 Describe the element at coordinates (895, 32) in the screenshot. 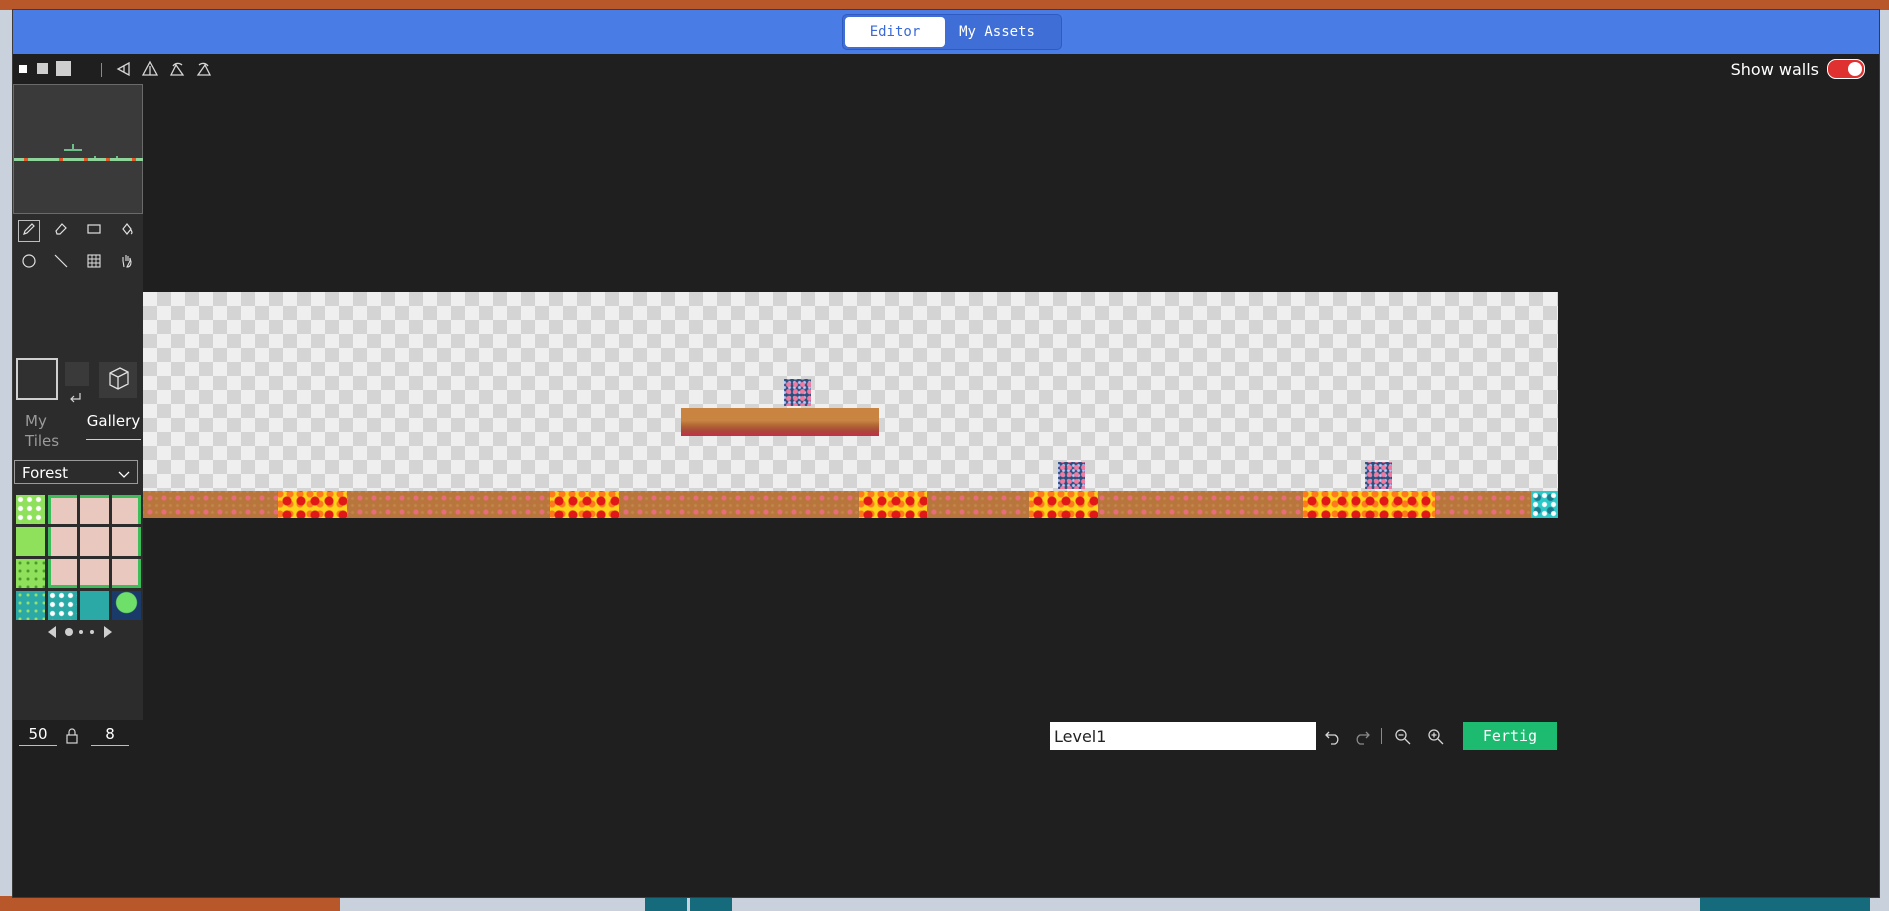

I see `tab-editor: Editor` at that location.